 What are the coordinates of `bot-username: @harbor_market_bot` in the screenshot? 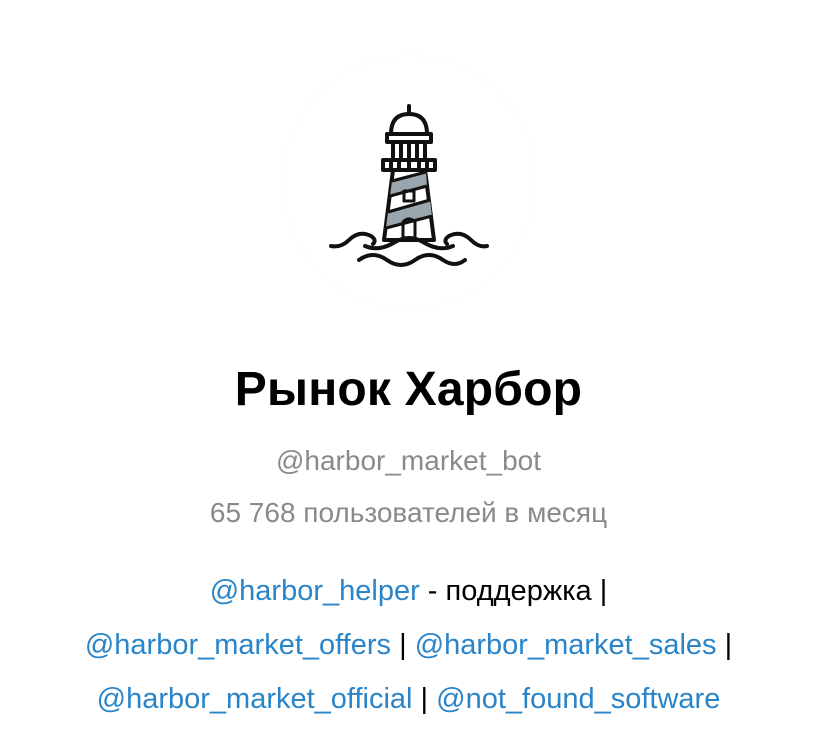 It's located at (408, 460).